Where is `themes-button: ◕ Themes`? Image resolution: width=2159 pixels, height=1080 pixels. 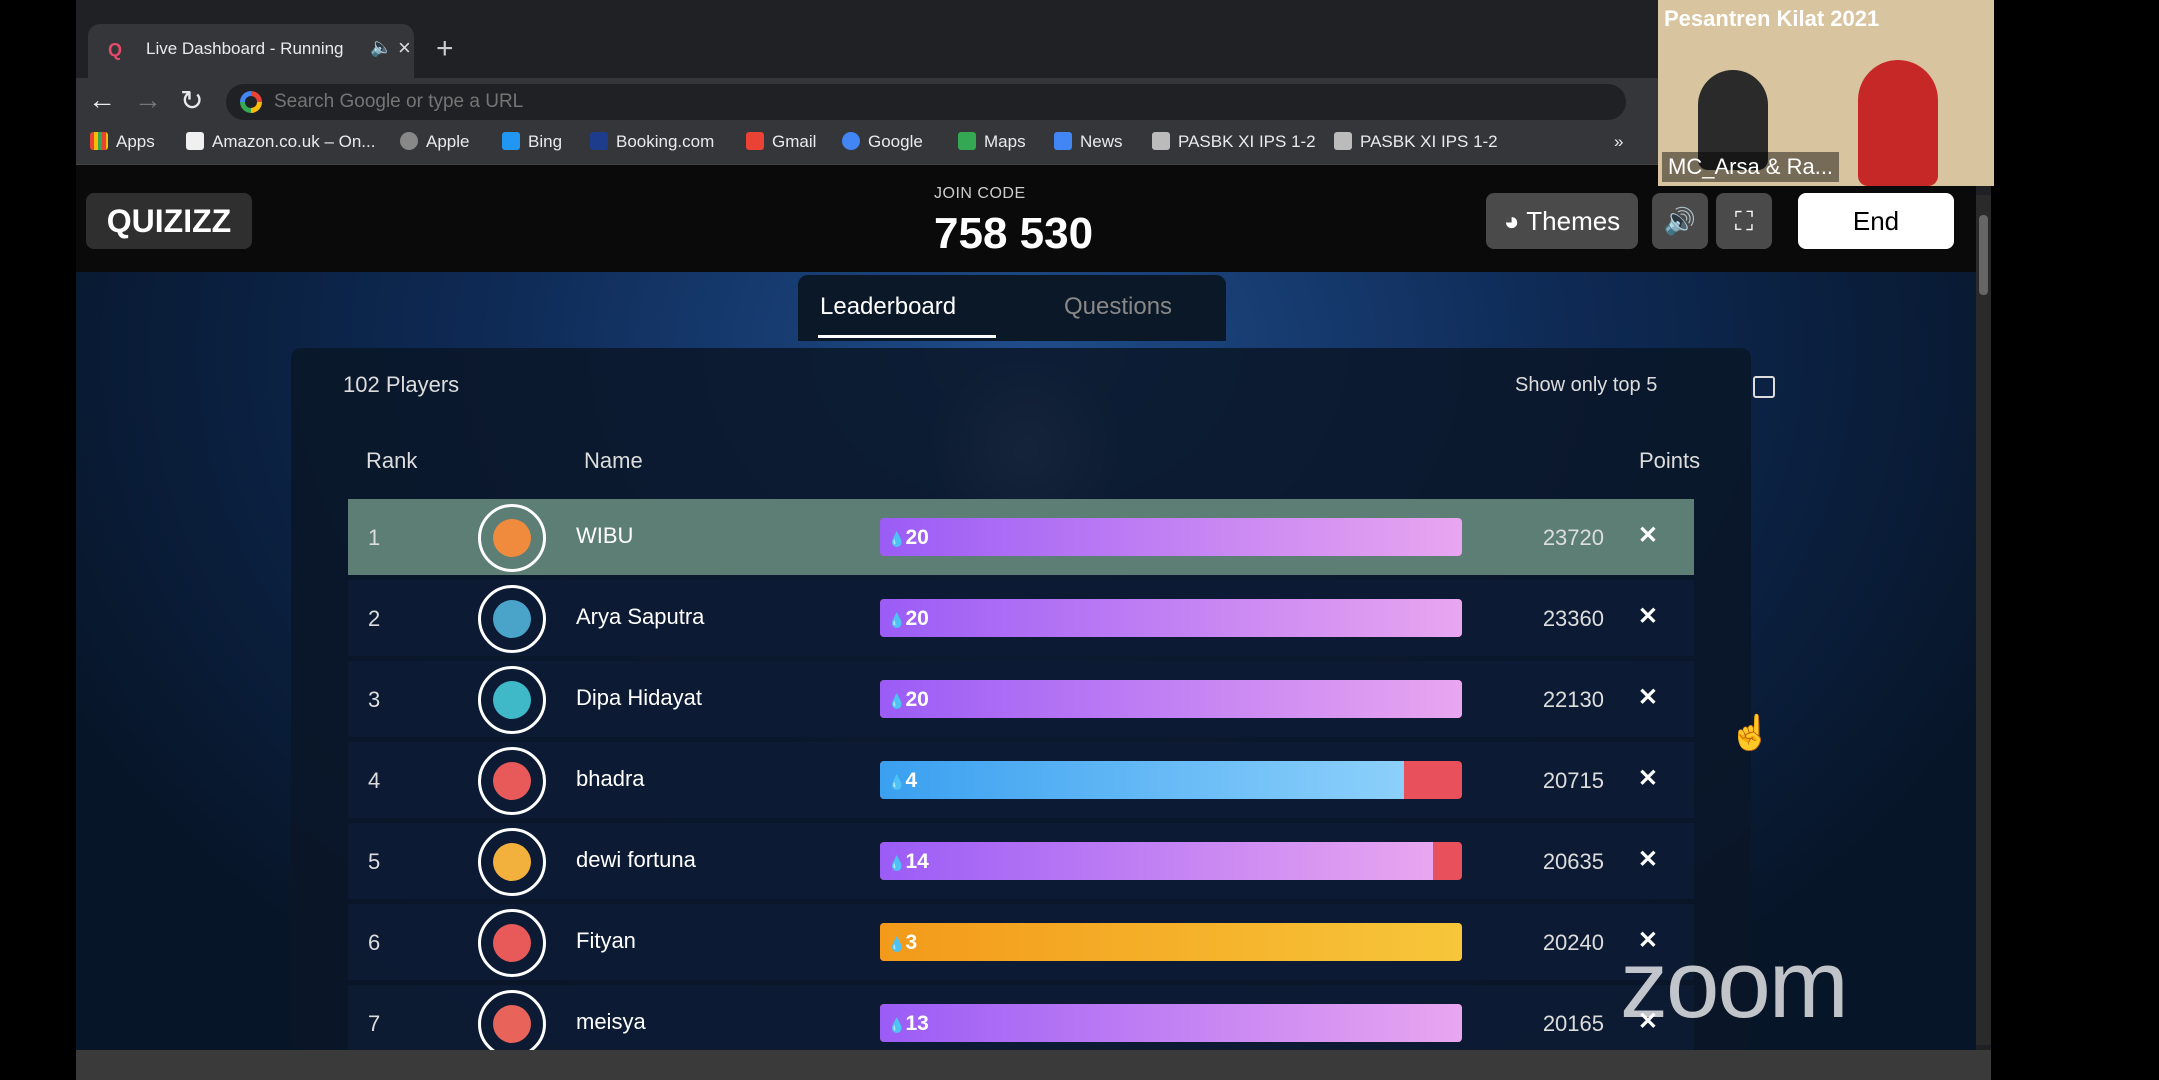
themes-button: ◕ Themes is located at coordinates (1562, 221).